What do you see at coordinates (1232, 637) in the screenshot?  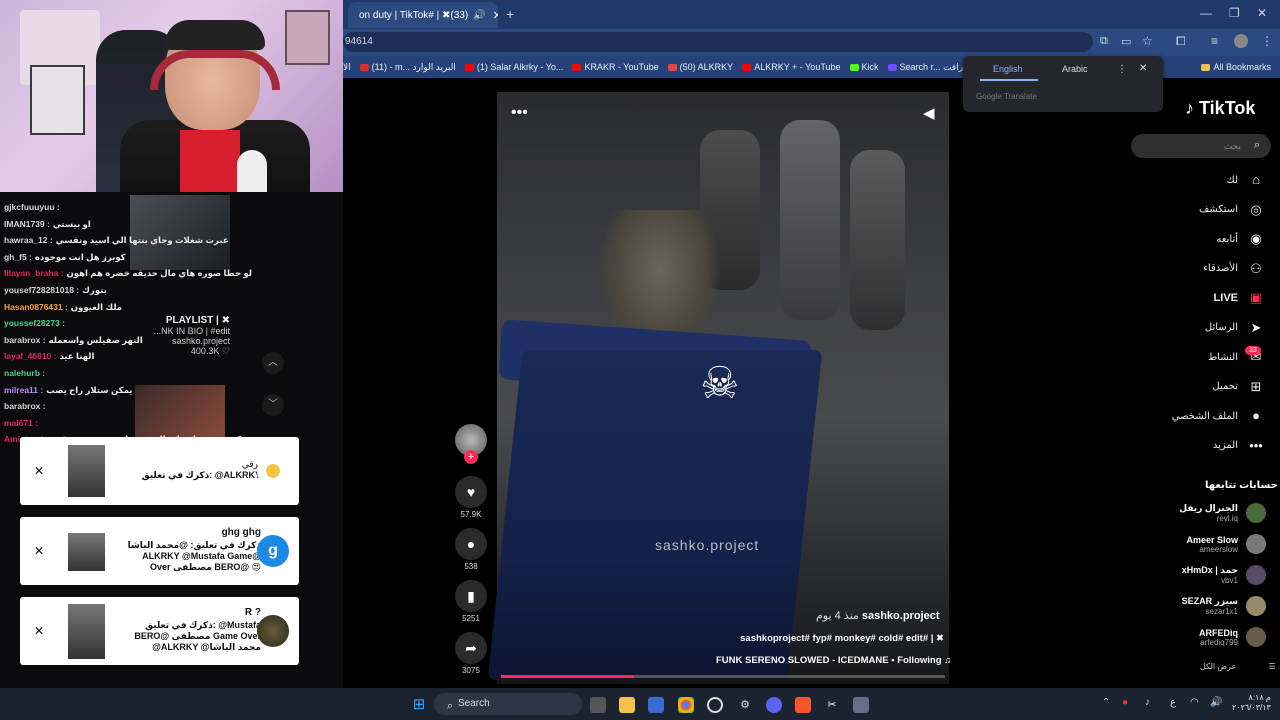 I see `following-item: ARFEDiq arfediq799` at bounding box center [1232, 637].